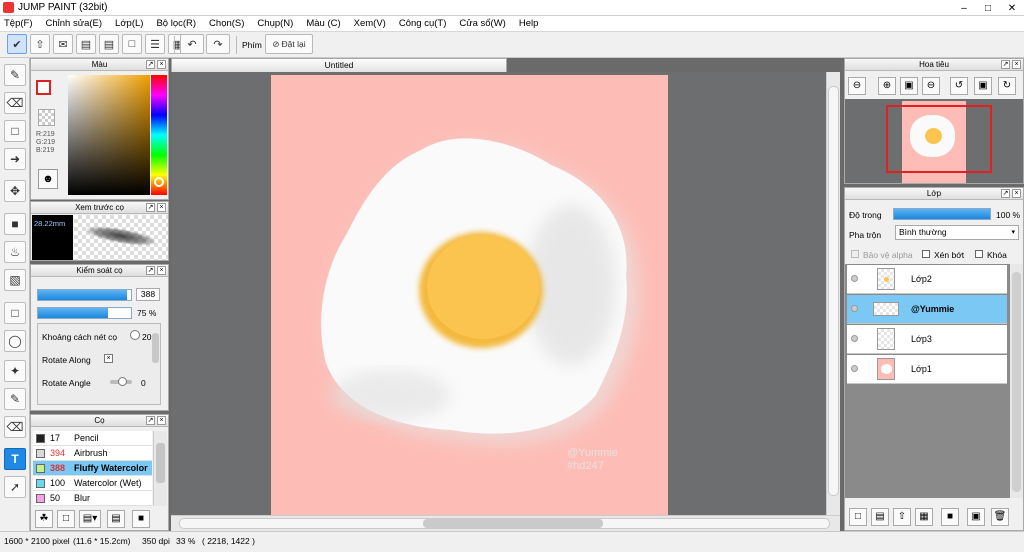 Image resolution: width=1024 pixels, height=552 pixels. I want to click on menu-view: Xem(V), so click(370, 23).